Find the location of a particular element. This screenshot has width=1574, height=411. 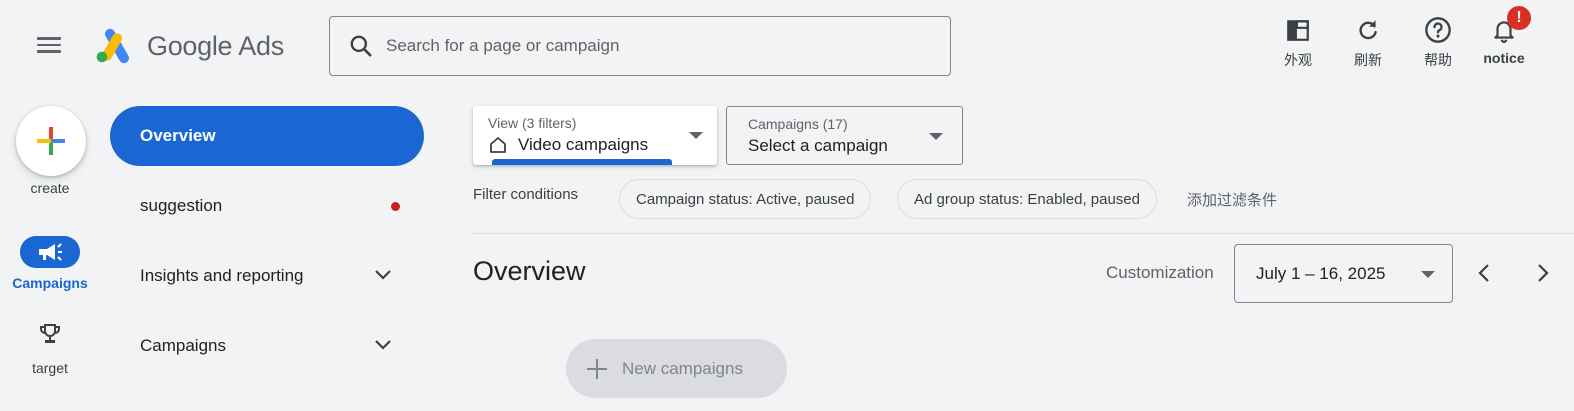

notifications-button: ! notice is located at coordinates (1504, 41).